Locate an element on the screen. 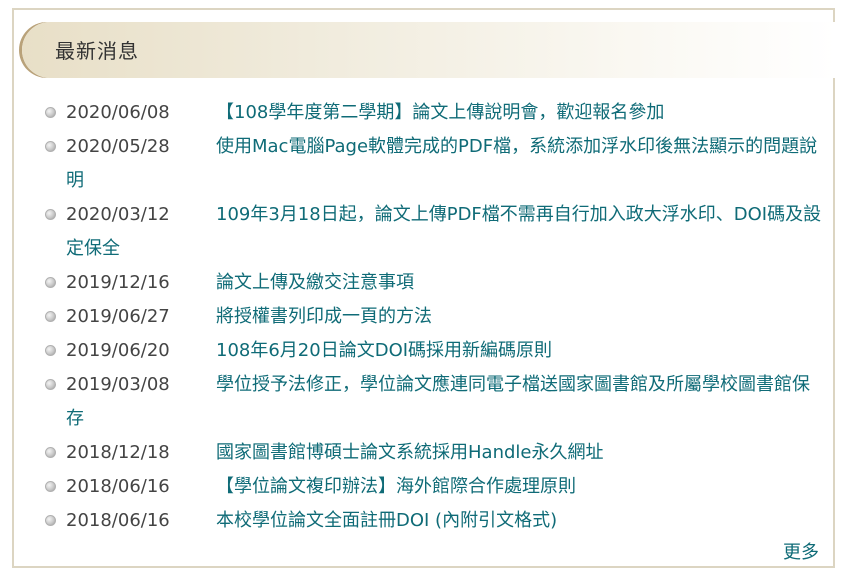  news-item: 2019/06/27 將授權書列印成一頁的方法 is located at coordinates (432, 317).